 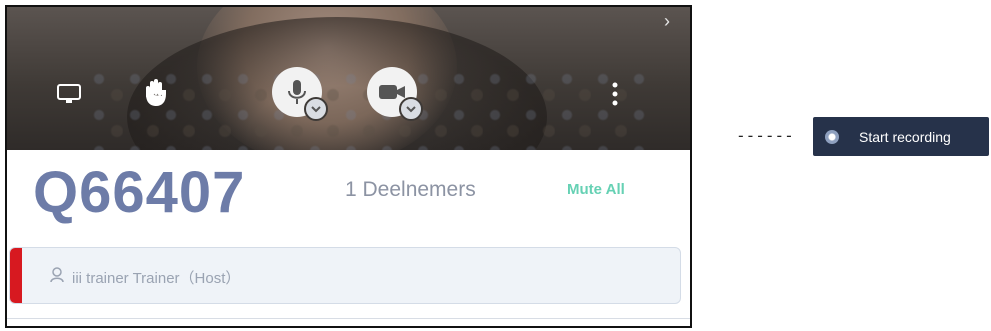 What do you see at coordinates (139, 192) in the screenshot?
I see `room-id: Q66407` at bounding box center [139, 192].